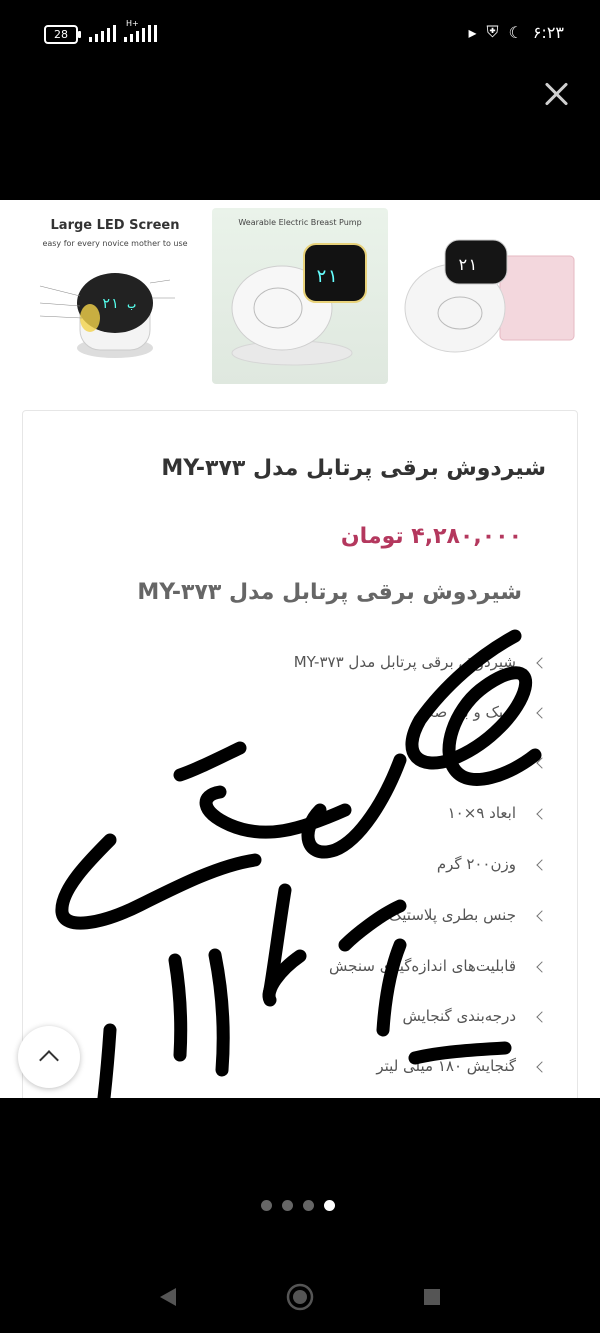 This screenshot has width=600, height=1333. I want to click on feature-item: ابعاد ۹×۱۰, so click(320, 819).